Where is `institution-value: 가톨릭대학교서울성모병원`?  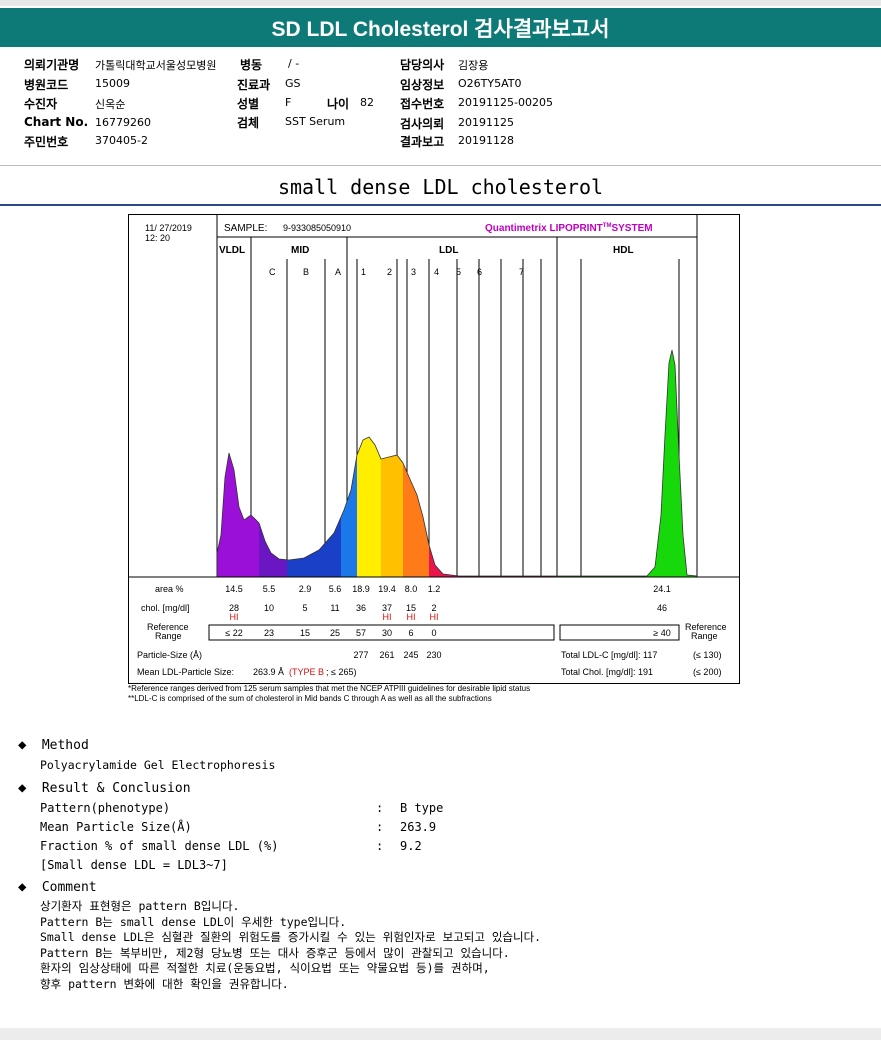
institution-value: 가톨릭대학교서울성모병원 is located at coordinates (156, 65).